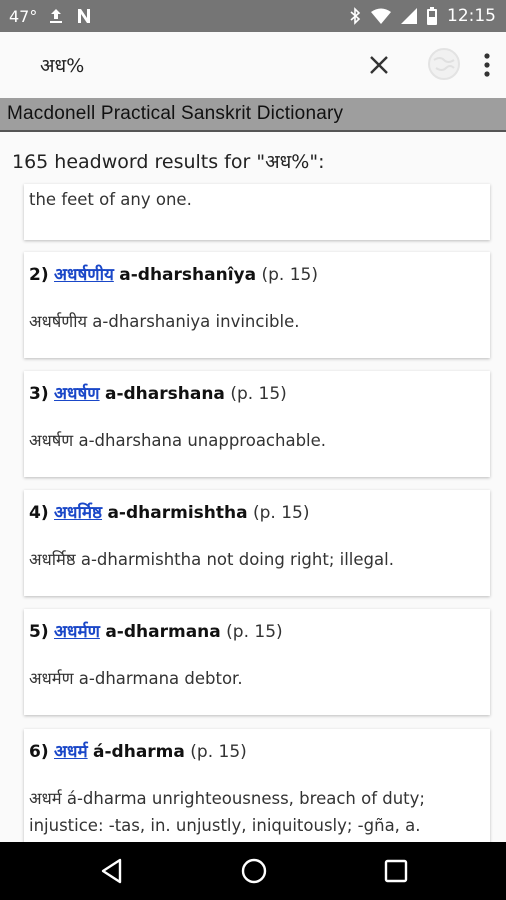 The image size is (506, 900). Describe the element at coordinates (77, 394) in the screenshot. I see `headword-link: अधर्षण` at that location.